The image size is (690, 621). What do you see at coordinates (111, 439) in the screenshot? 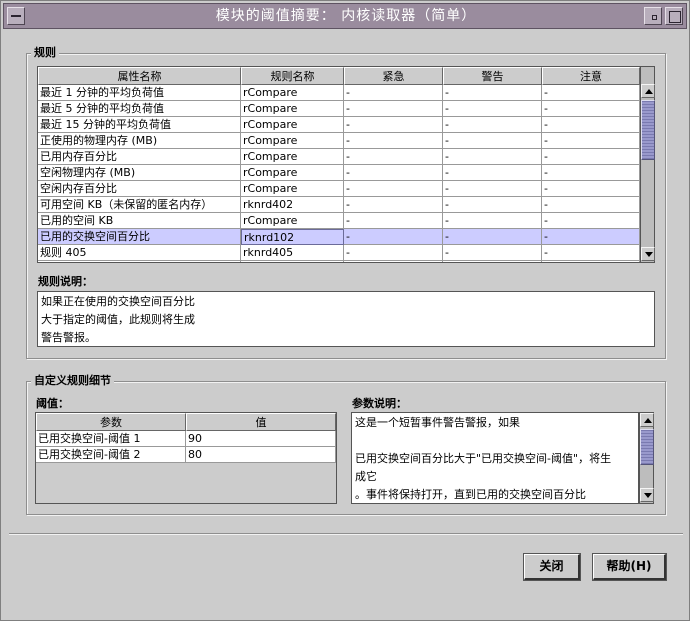
I see `table-cell: 已用交换空间-阈值 1` at bounding box center [111, 439].